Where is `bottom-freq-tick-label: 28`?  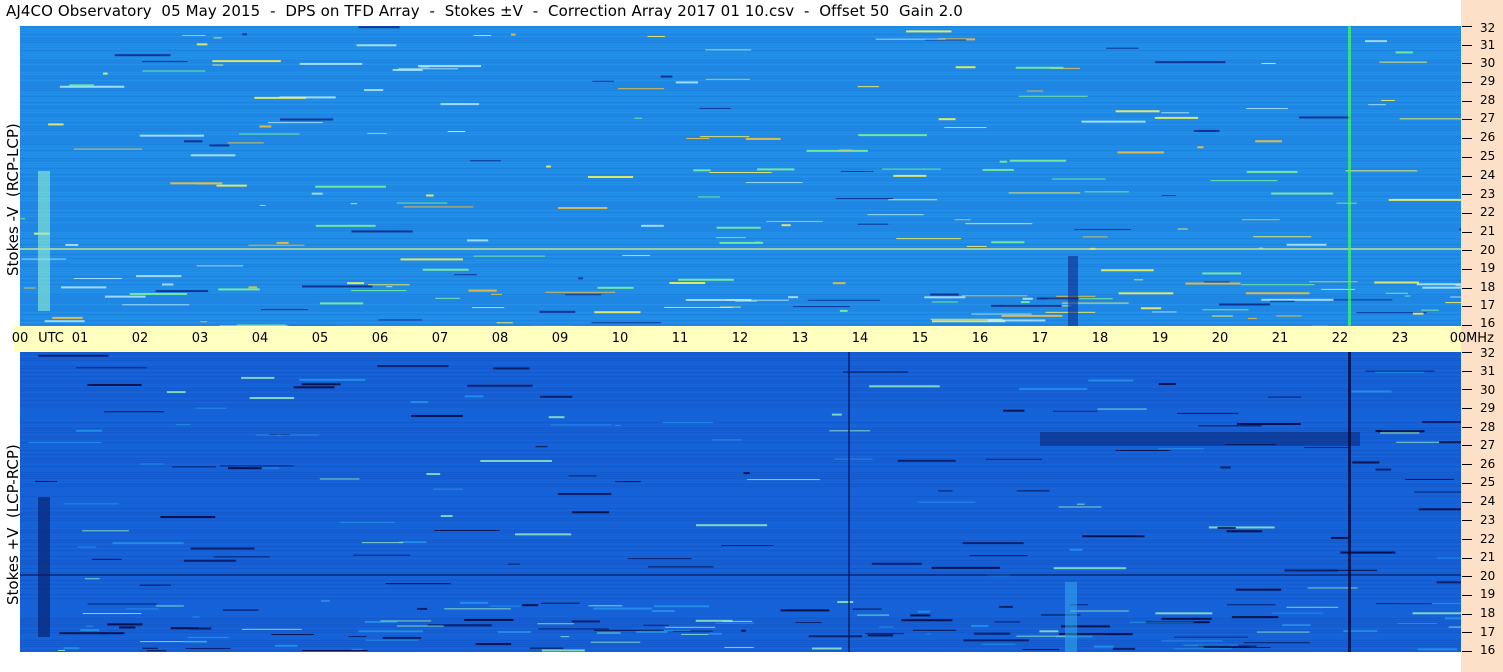 bottom-freq-tick-label: 28 is located at coordinates (1488, 427).